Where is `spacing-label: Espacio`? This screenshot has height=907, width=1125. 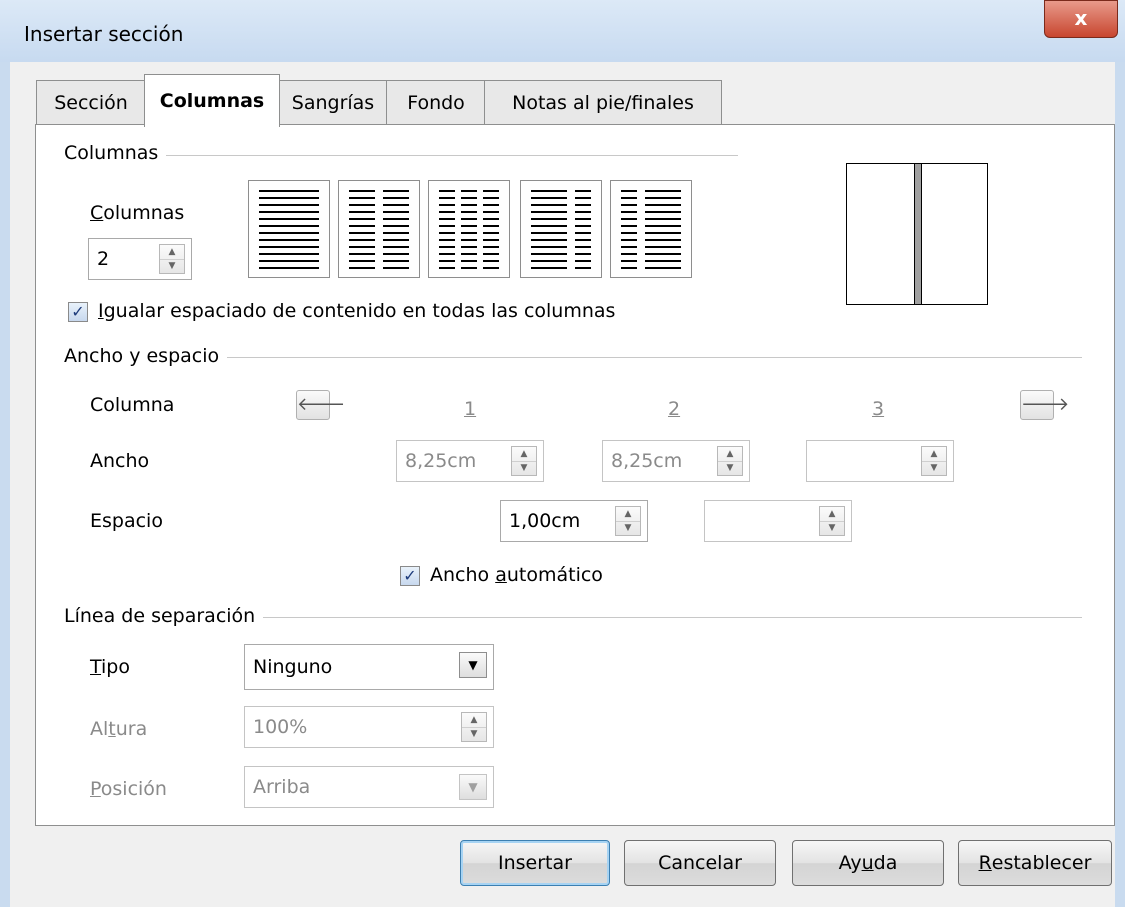 spacing-label: Espacio is located at coordinates (126, 521).